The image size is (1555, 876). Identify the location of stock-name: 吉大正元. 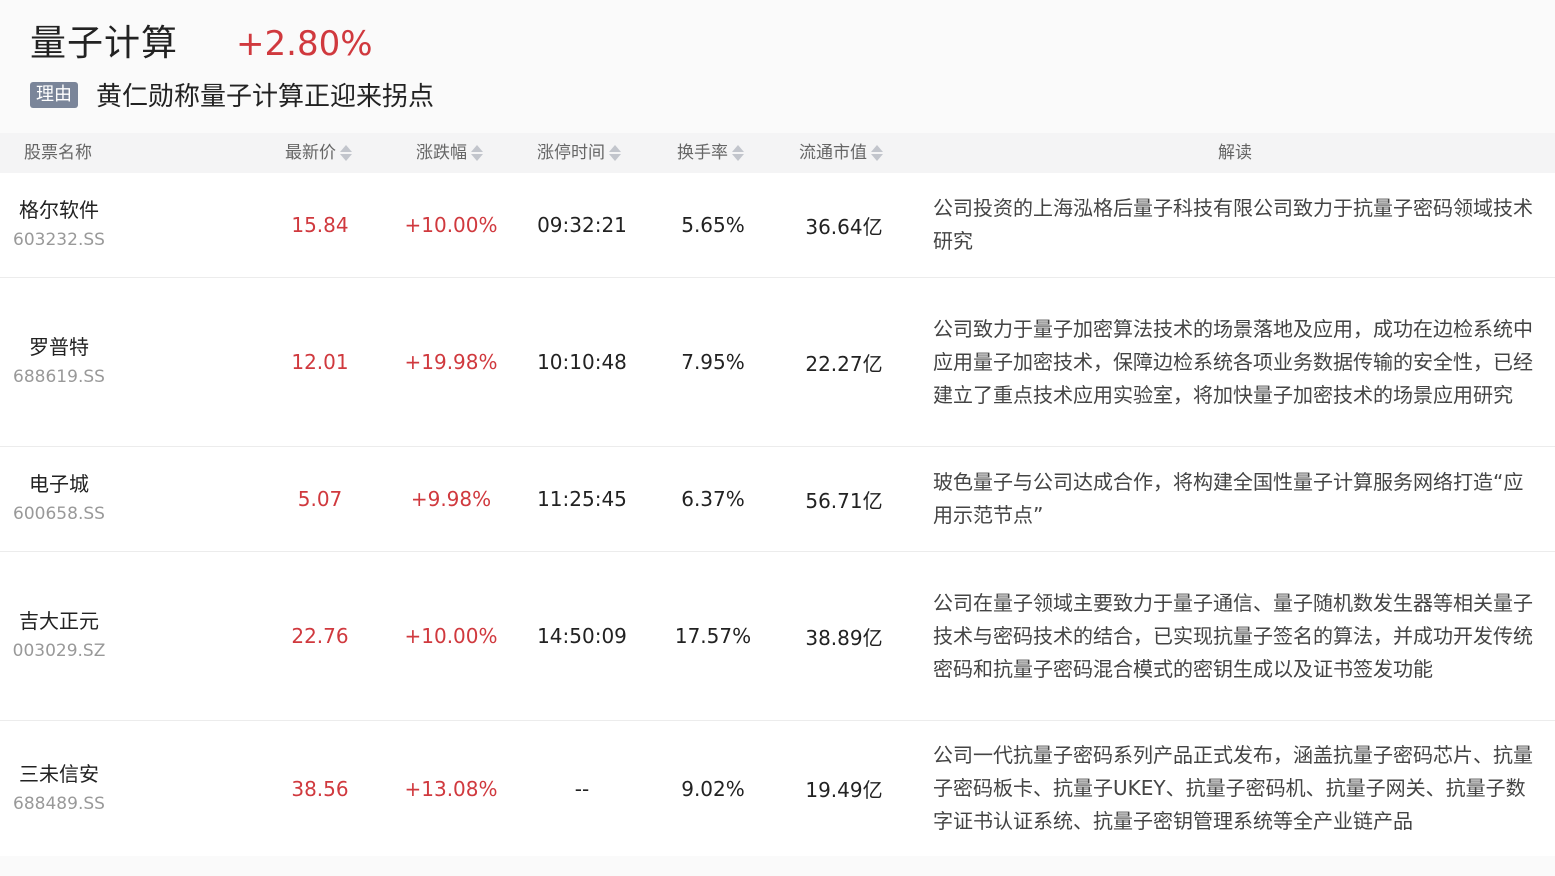
(59, 621).